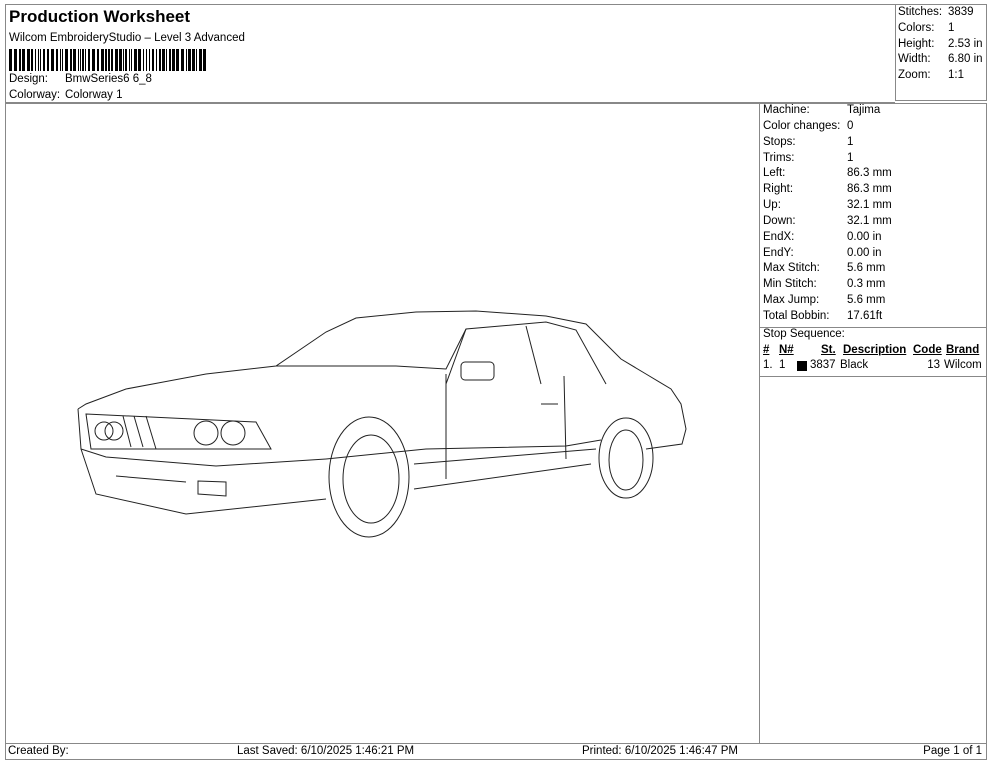  What do you see at coordinates (850, 125) in the screenshot?
I see `detail-value: 0` at bounding box center [850, 125].